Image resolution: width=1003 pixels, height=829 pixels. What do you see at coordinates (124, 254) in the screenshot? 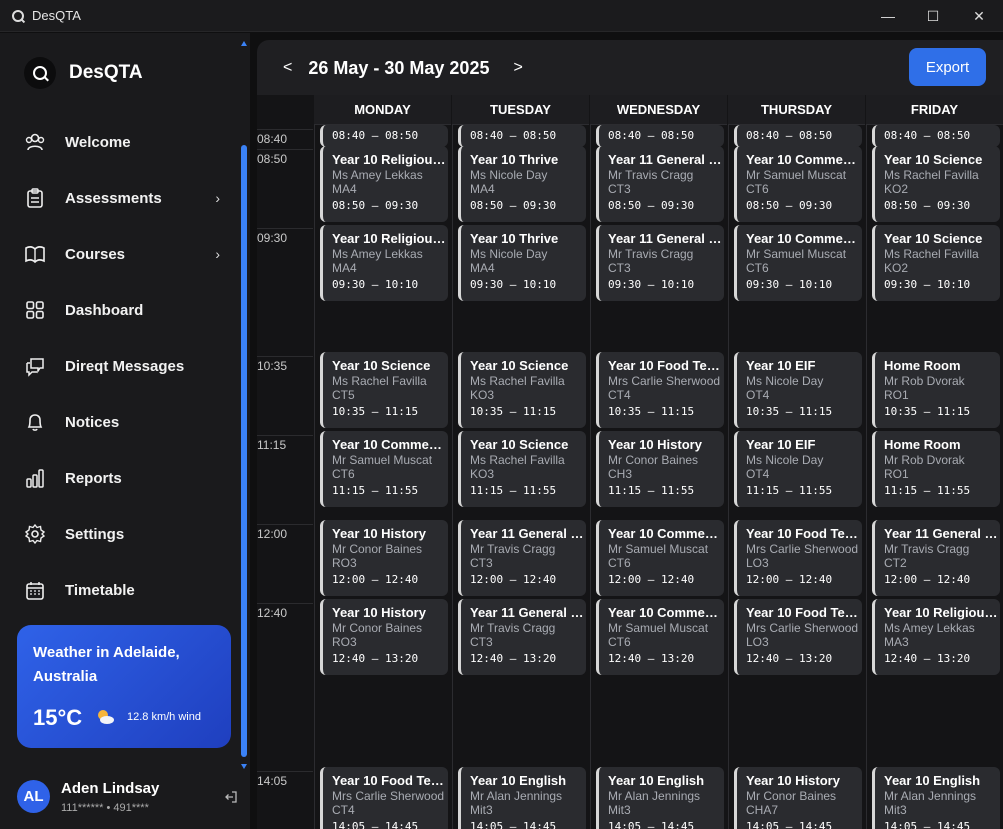
I see `sidebar-item-courses: Courses ›` at bounding box center [124, 254].